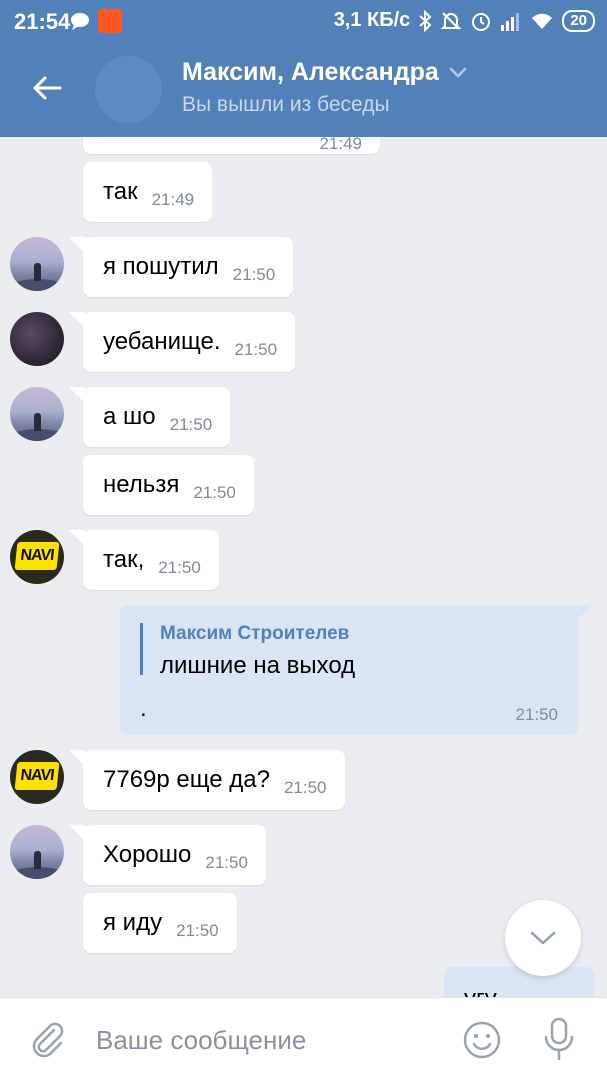 This screenshot has width=607, height=1080. I want to click on message-bubble: 7769р еще да? 21:50, so click(207, 780).